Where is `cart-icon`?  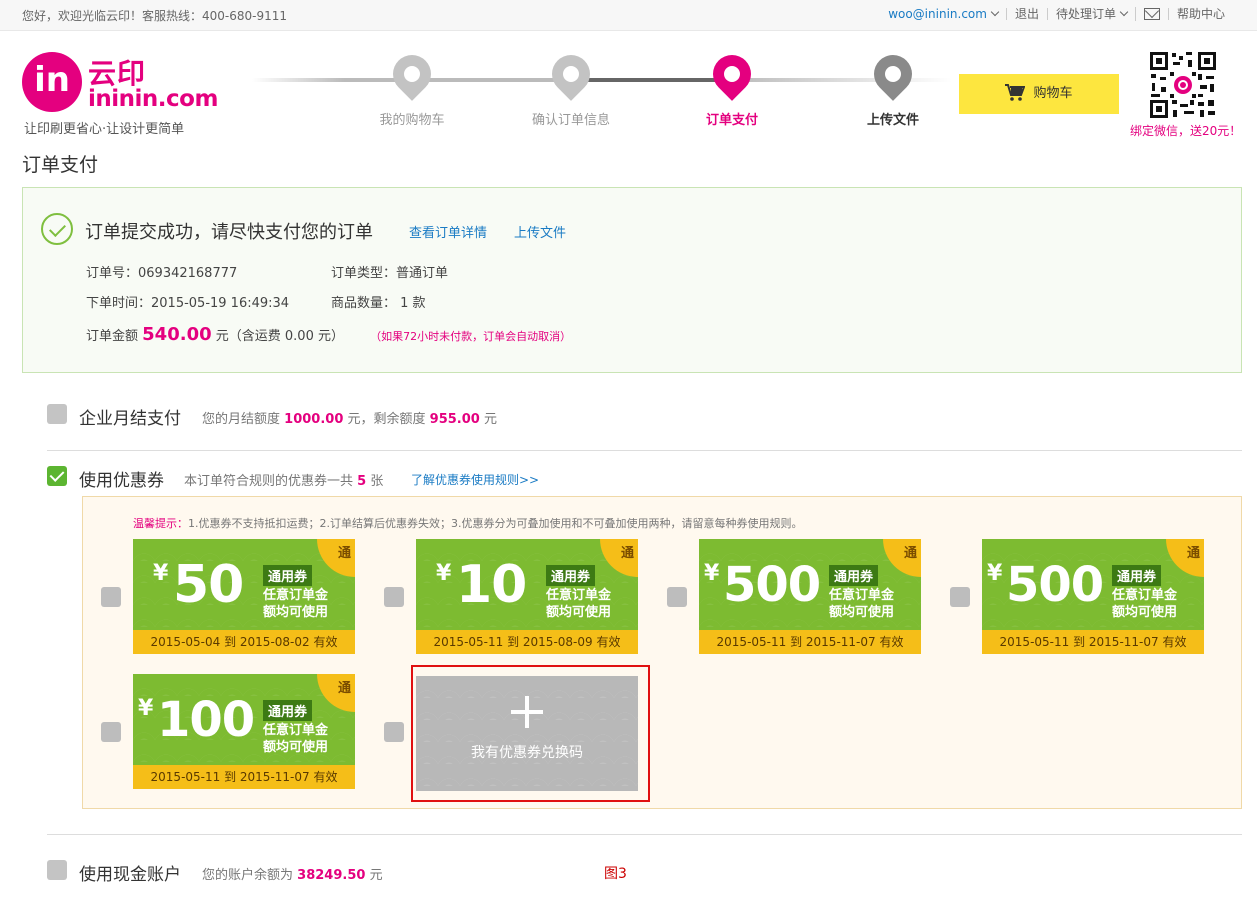 cart-icon is located at coordinates (1015, 92).